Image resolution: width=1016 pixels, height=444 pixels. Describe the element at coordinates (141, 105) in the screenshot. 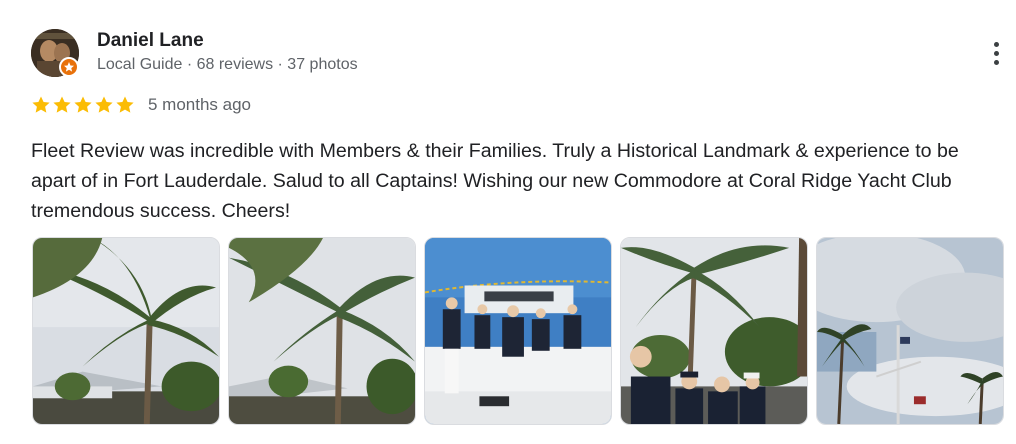

I see `rating-row: 5 months ago` at that location.